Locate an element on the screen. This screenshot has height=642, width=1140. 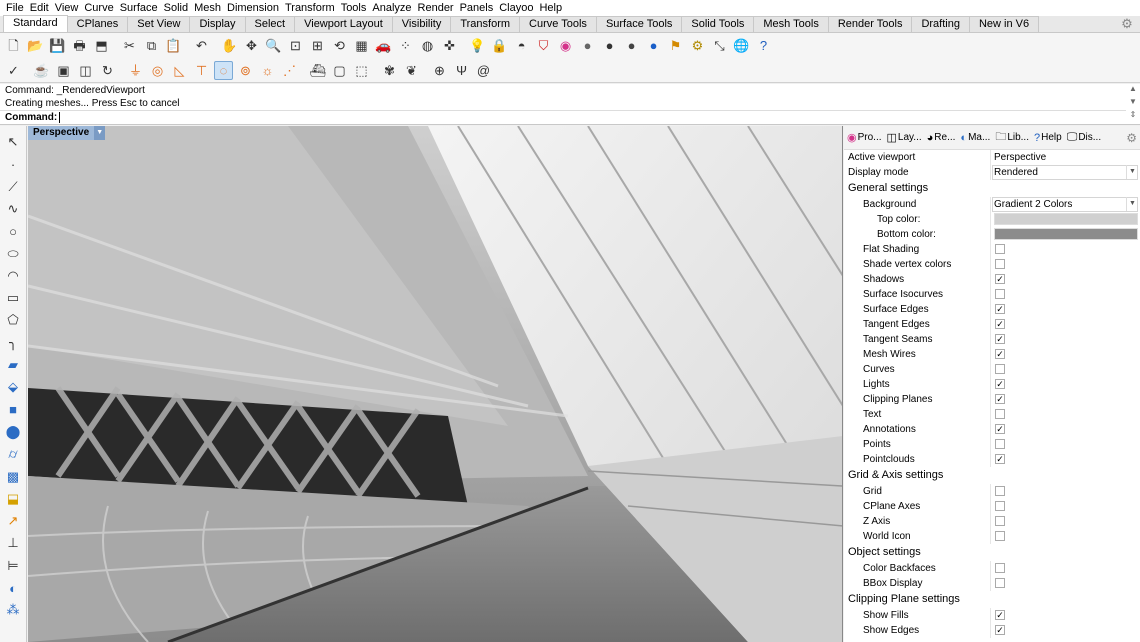
viewport-title-bar: Perspective ▼ is located at coordinates (67, 133).